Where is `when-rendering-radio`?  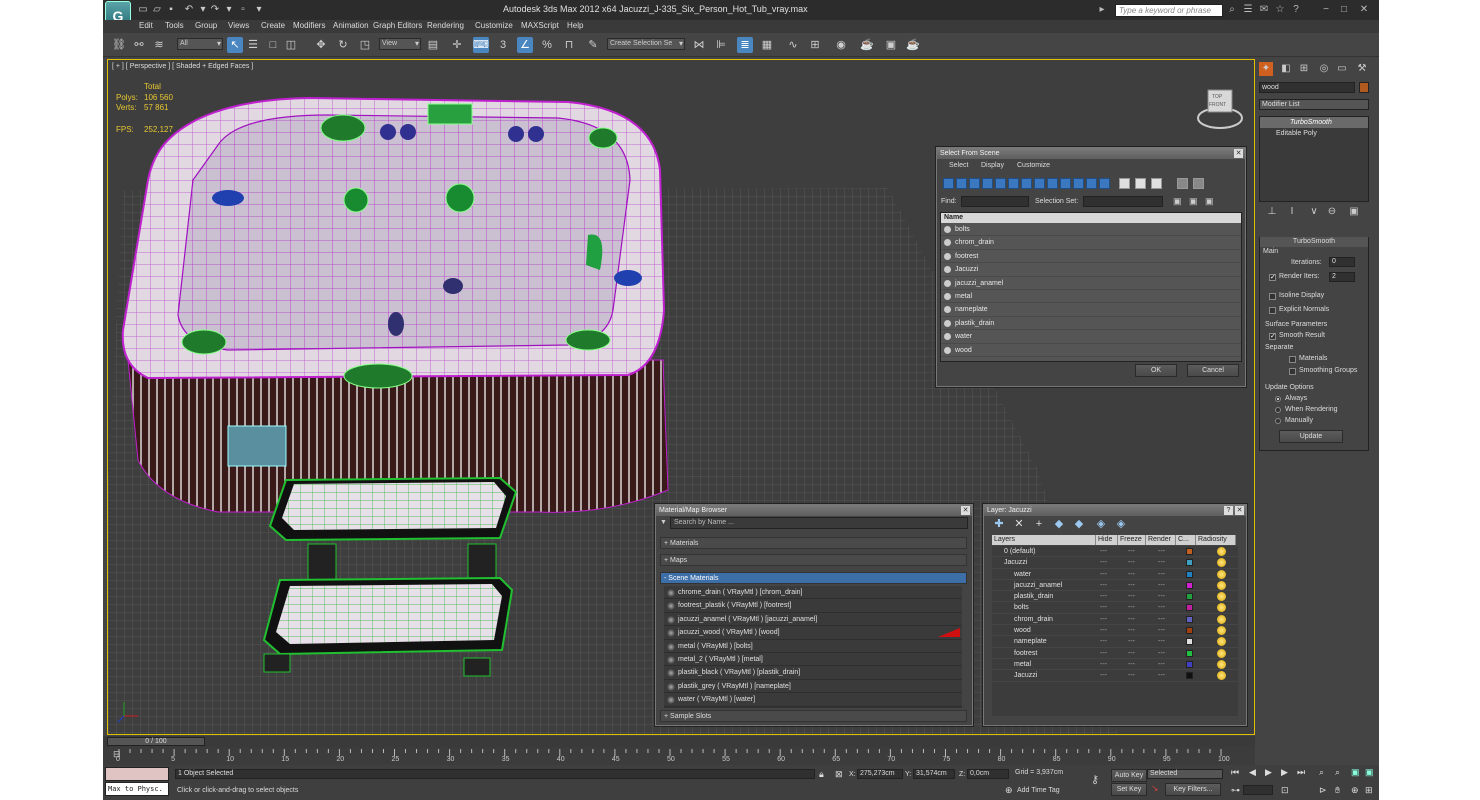
when-rendering-radio is located at coordinates (1278, 410).